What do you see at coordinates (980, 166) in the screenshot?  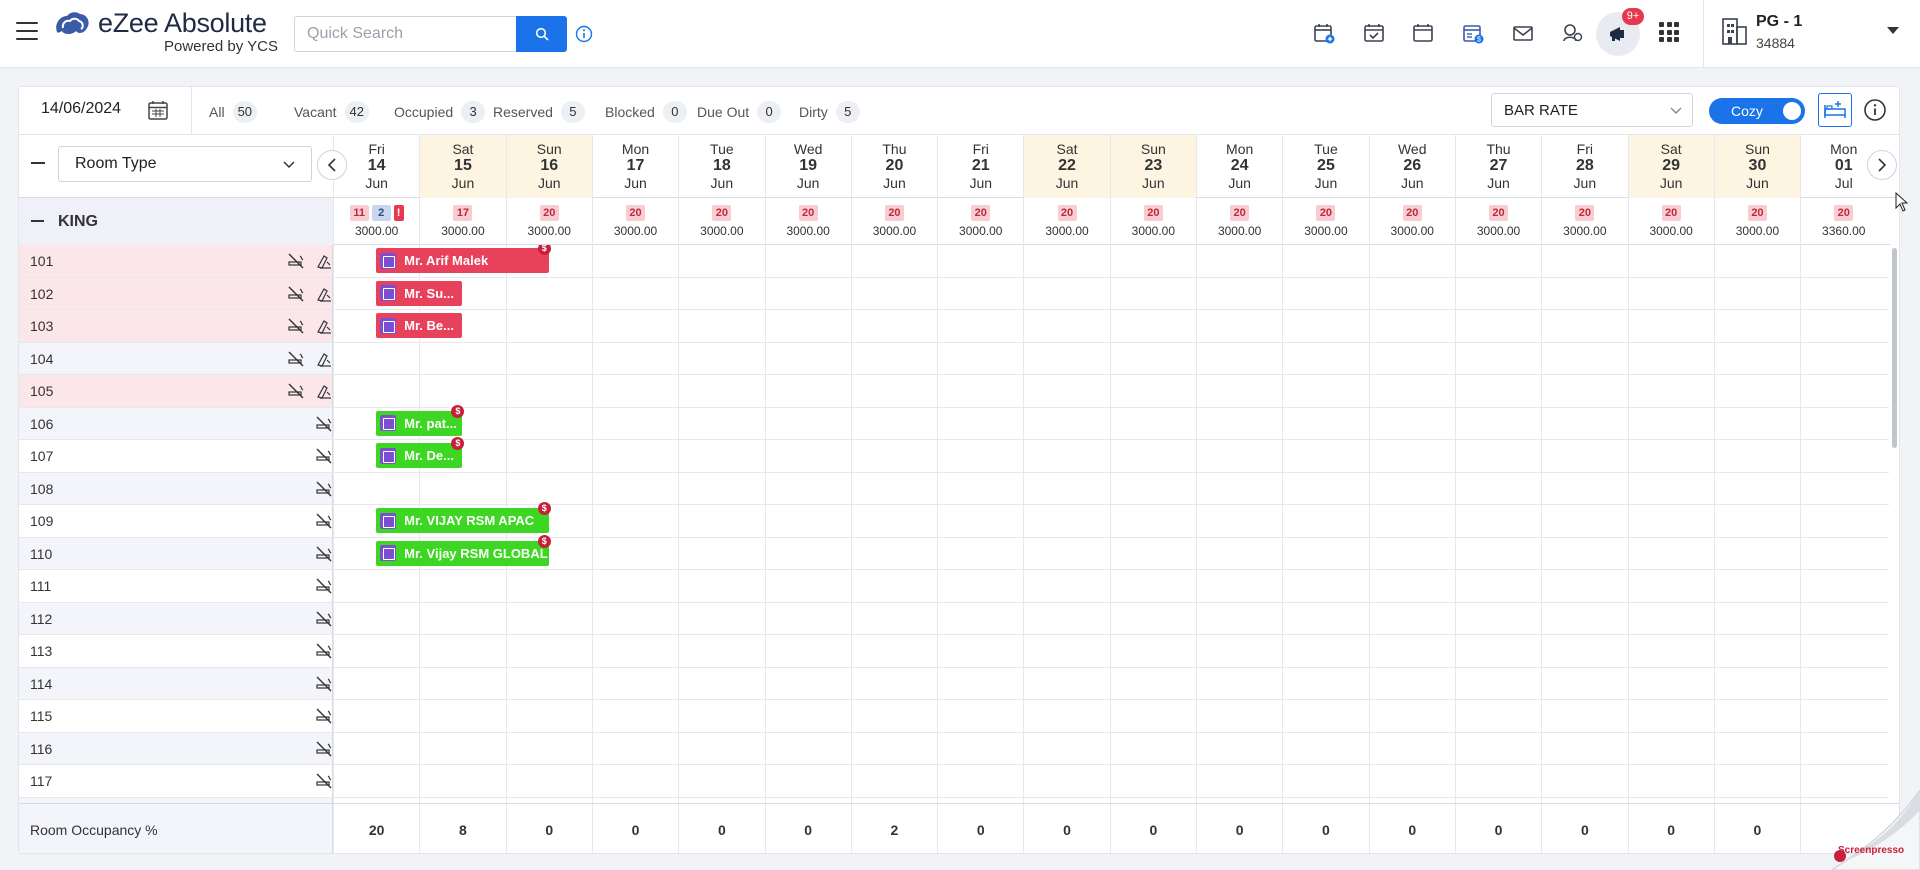 I see `date-column-header: Fri 21 Jun` at bounding box center [980, 166].